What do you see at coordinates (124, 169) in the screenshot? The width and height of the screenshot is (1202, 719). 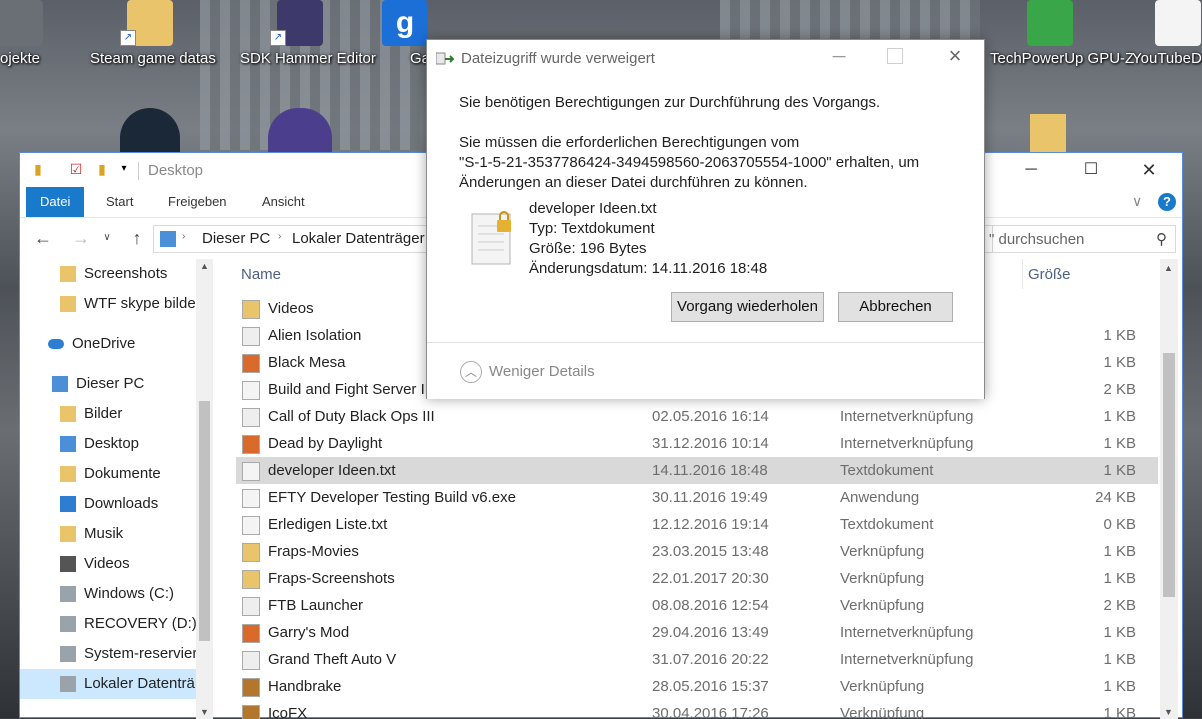 I see `quick-access-dropdown-icon: ▾` at bounding box center [124, 169].